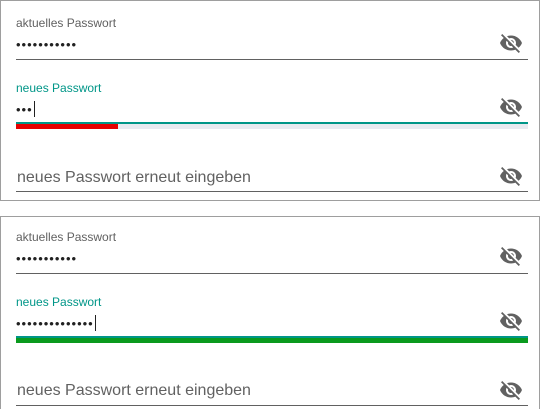  I want to click on new-password-value: ••••••••••••••, so click(55, 323).